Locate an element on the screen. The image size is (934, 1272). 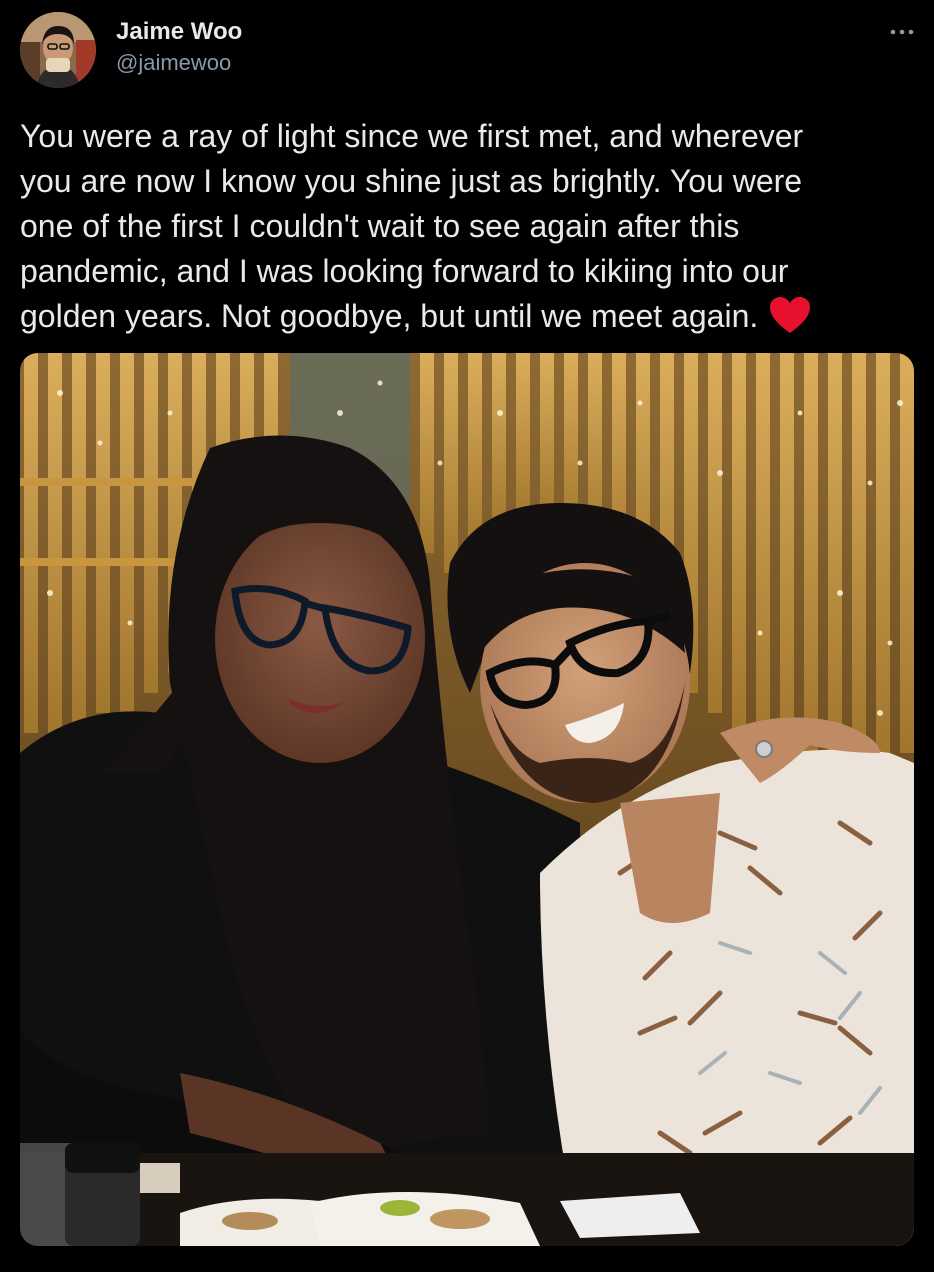
more-horizontal-icon is located at coordinates (902, 32).